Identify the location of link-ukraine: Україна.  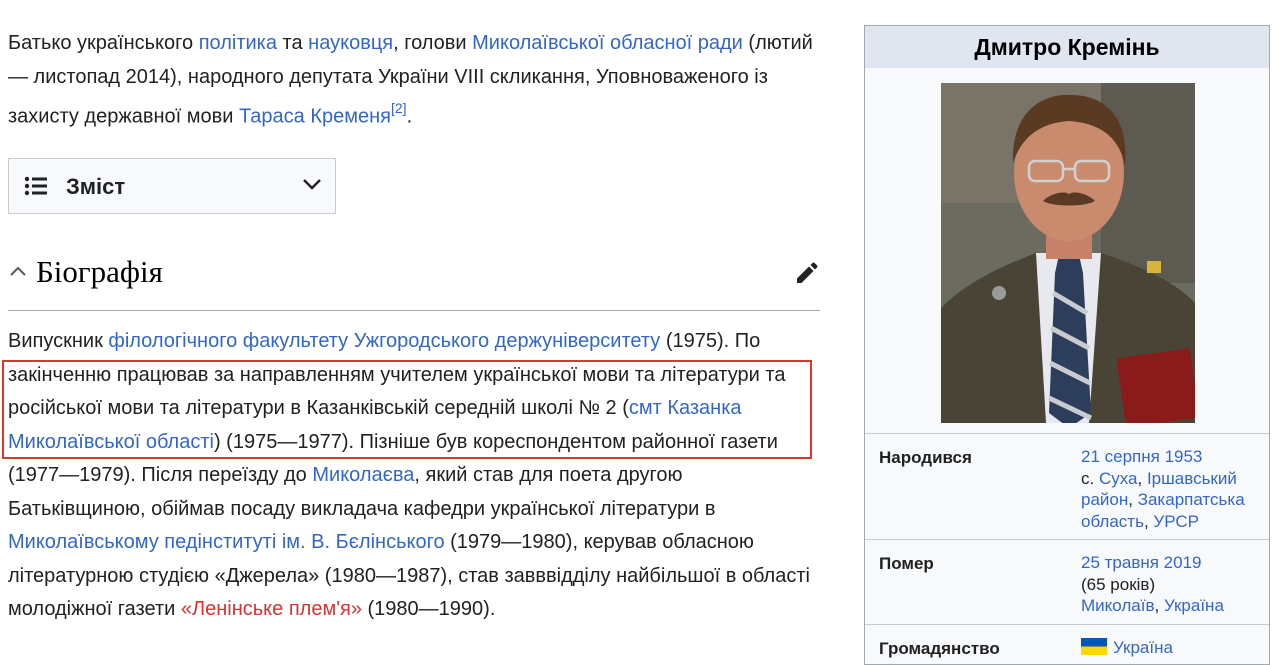
(1194, 605).